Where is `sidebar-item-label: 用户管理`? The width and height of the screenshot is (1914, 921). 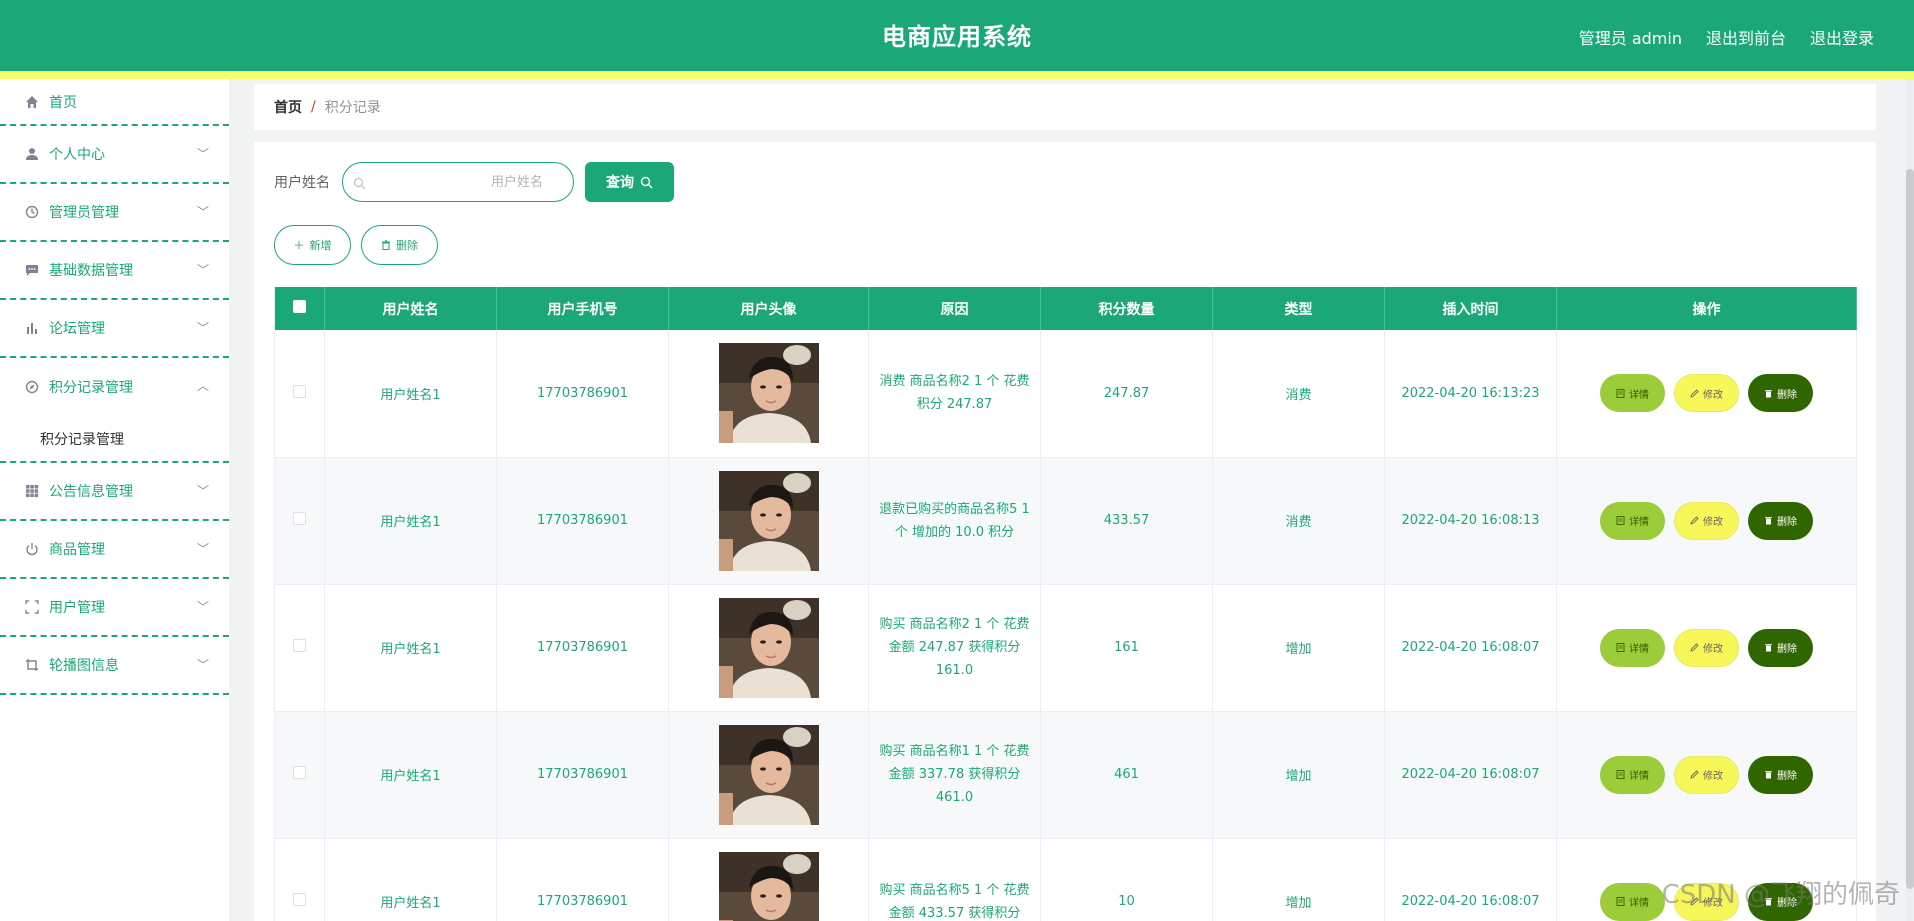
sidebar-item-label: 用户管理 is located at coordinates (77, 608).